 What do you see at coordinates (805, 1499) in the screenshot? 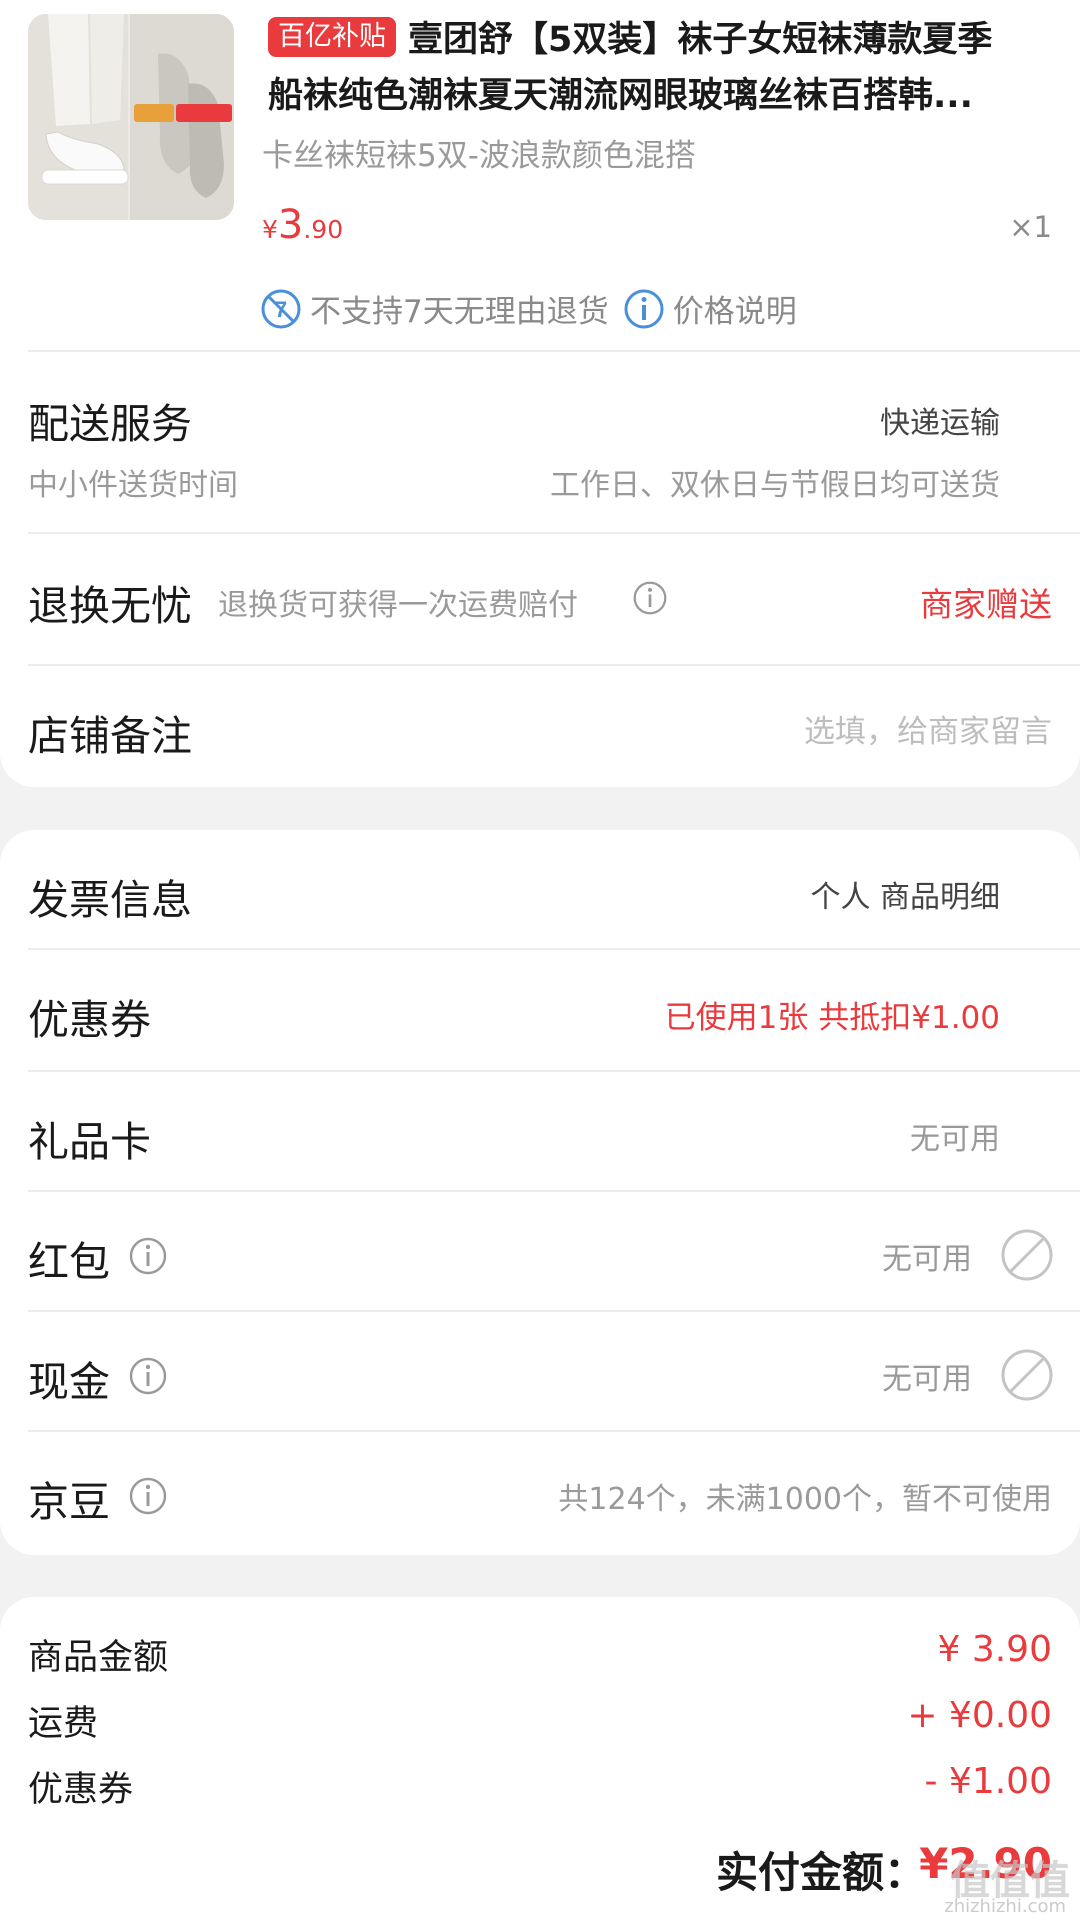
I see `jingdou-value: 共124个，未满1000个，暂不可使用` at bounding box center [805, 1499].